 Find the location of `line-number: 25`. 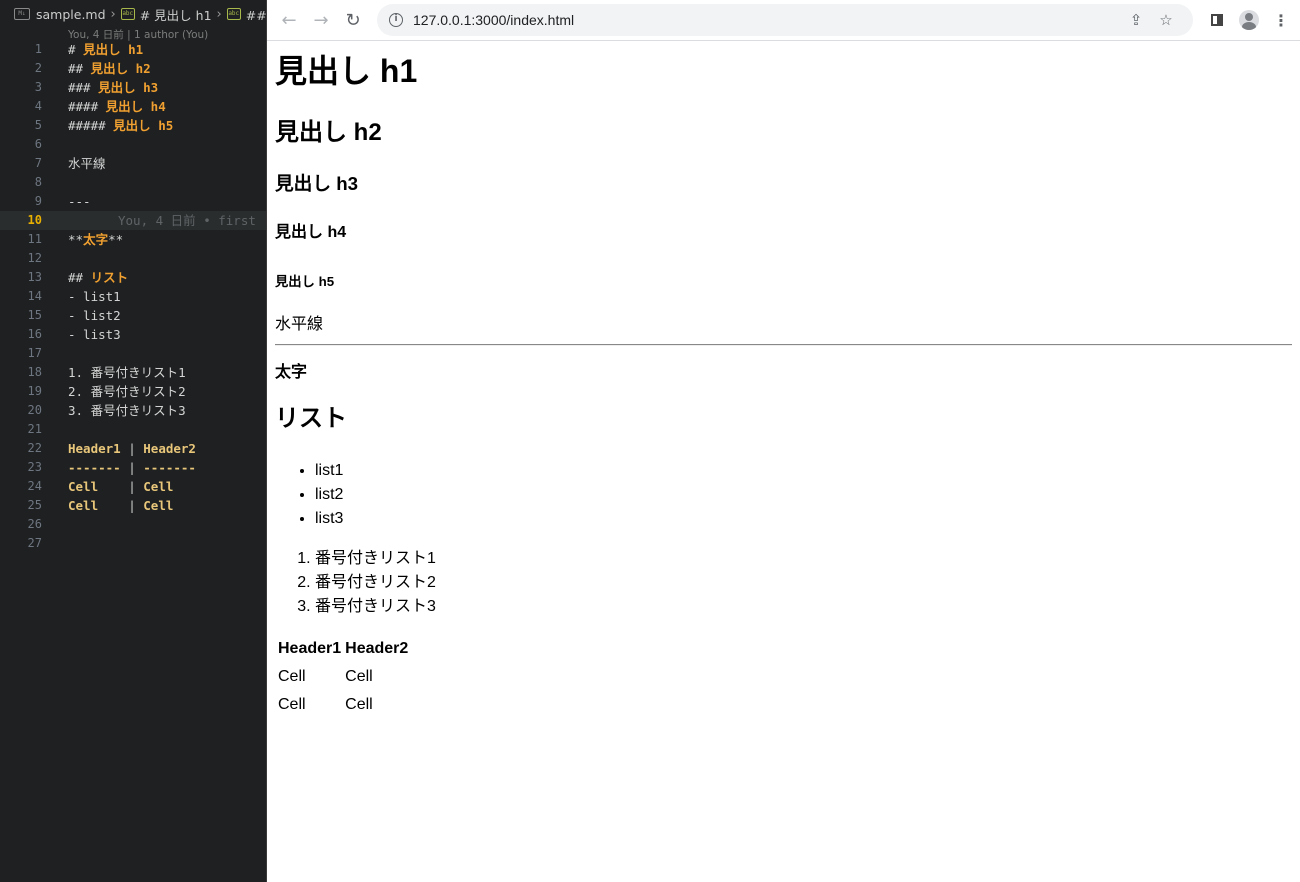

line-number: 25 is located at coordinates (34, 505).